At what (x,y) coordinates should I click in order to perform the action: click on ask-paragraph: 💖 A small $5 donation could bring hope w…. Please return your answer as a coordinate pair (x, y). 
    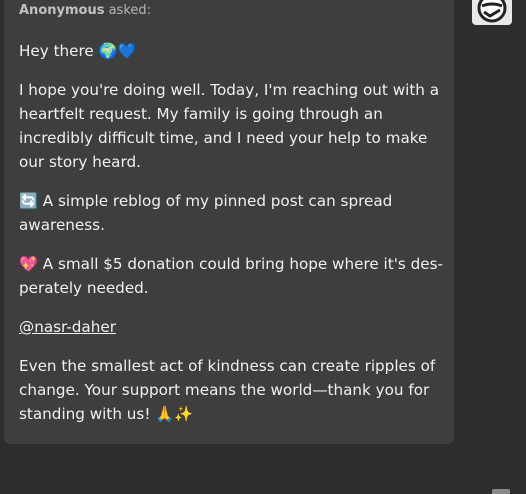
    Looking at the image, I should click on (231, 276).